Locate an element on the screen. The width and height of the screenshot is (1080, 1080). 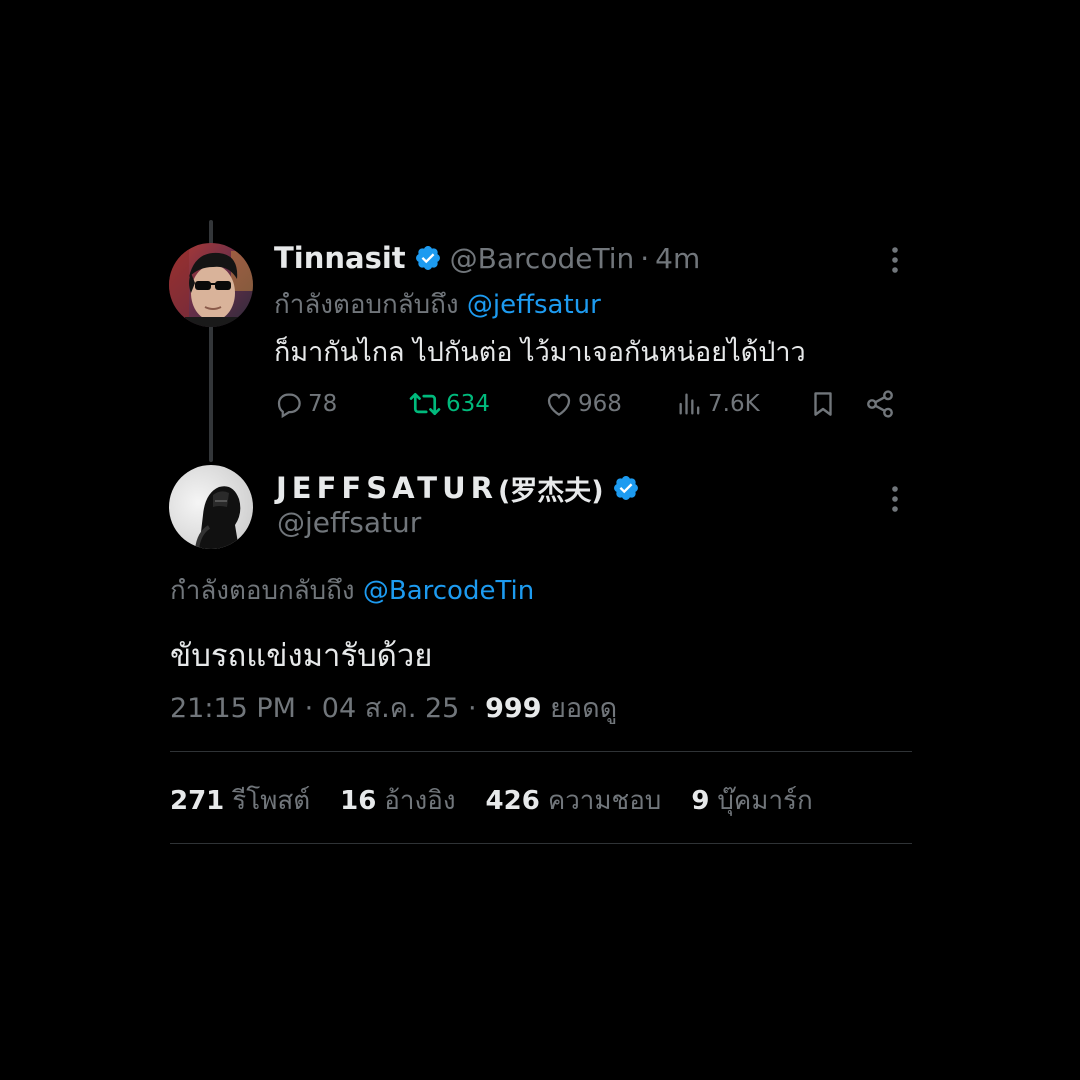
like-count: 968 is located at coordinates (600, 404).